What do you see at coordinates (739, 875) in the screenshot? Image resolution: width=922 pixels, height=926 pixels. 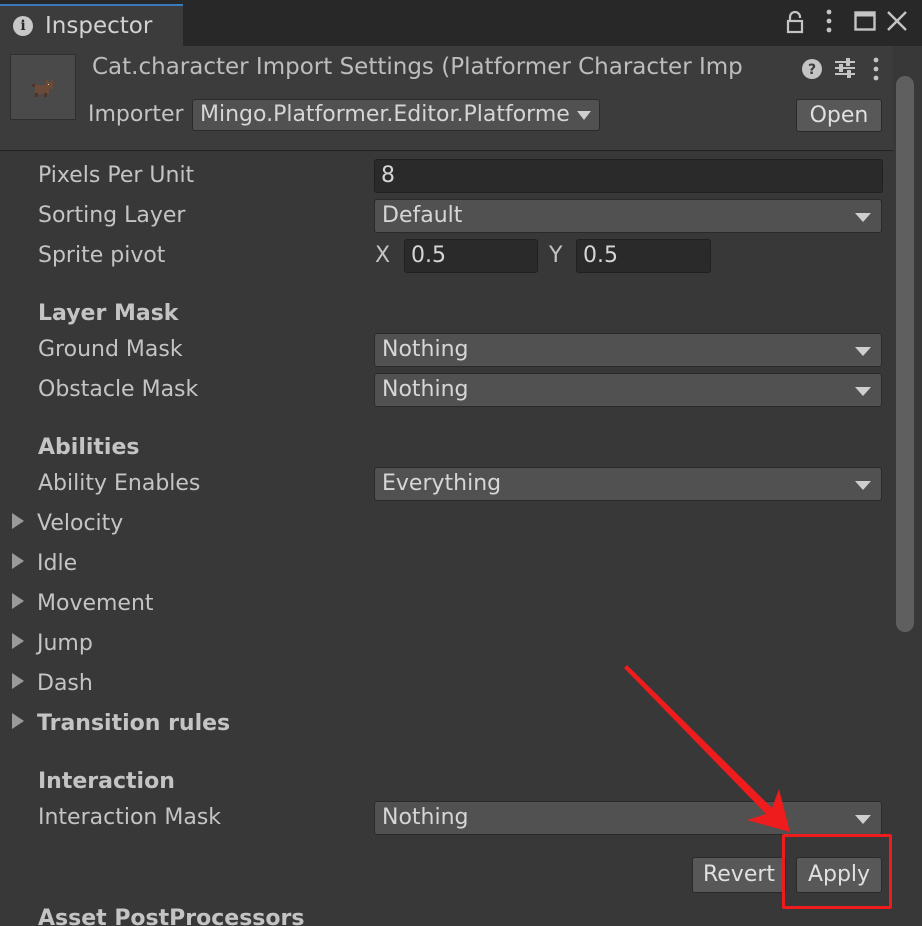 I see `revert-button: Revert` at bounding box center [739, 875].